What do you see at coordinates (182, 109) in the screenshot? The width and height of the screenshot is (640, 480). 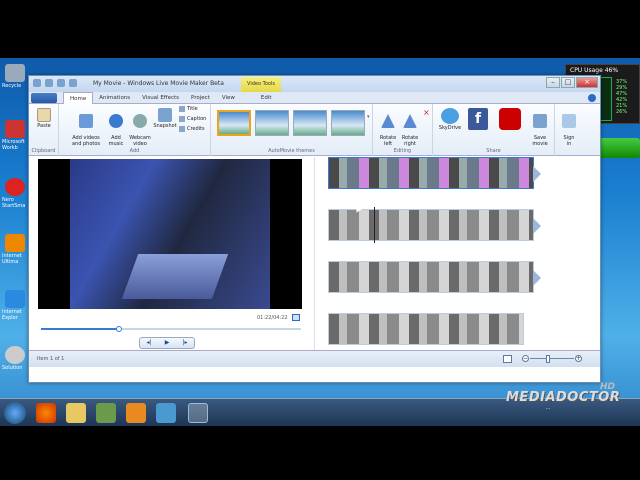 I see `title-icon` at bounding box center [182, 109].